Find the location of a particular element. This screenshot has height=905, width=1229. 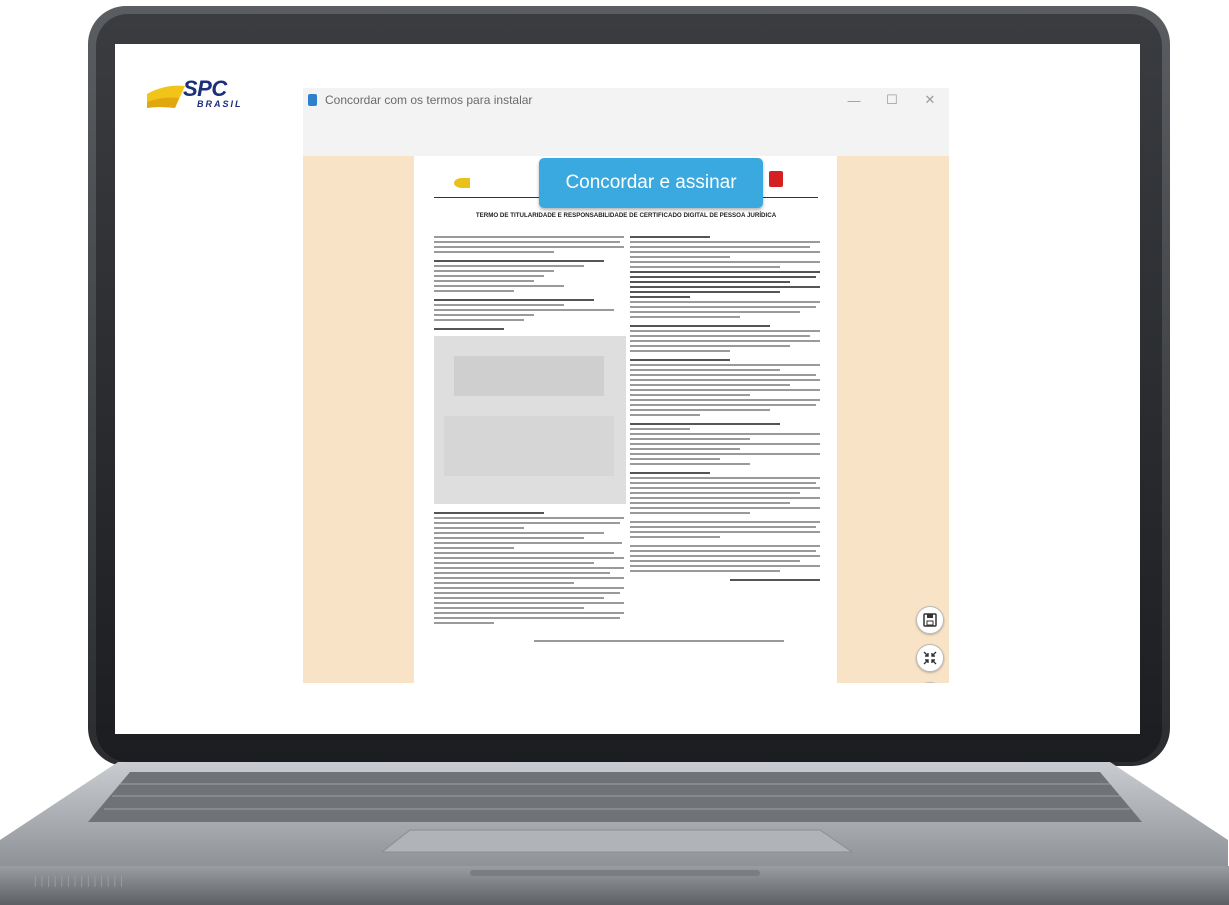

app-icon is located at coordinates (312, 100).